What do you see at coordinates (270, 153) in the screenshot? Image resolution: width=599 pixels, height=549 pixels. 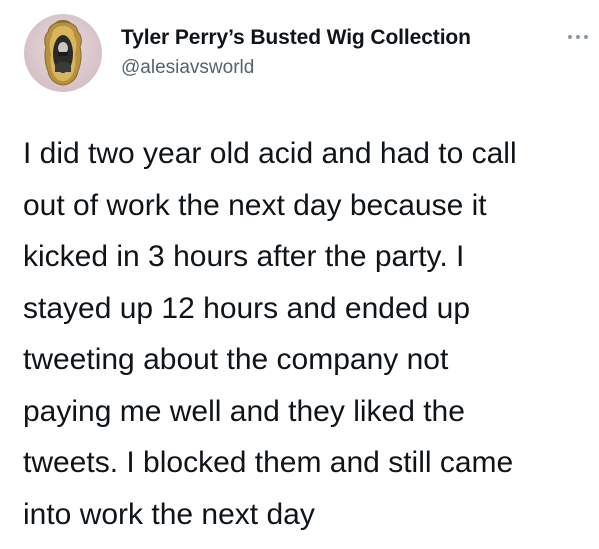 I see `tweet-text-line: I did two year old acid and had to call` at bounding box center [270, 153].